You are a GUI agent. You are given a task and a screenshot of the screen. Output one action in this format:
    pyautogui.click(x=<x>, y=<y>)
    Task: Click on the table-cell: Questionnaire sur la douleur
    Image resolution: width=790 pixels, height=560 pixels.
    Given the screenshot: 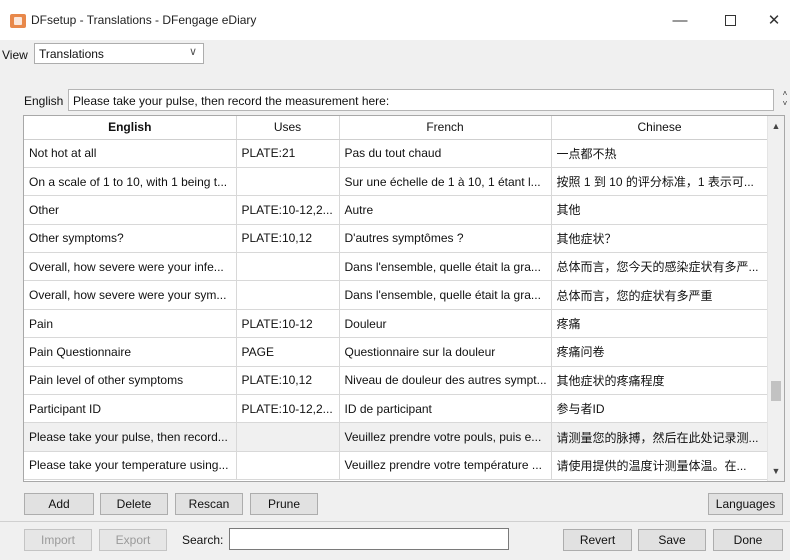 What is the action you would take?
    pyautogui.click(x=445, y=352)
    